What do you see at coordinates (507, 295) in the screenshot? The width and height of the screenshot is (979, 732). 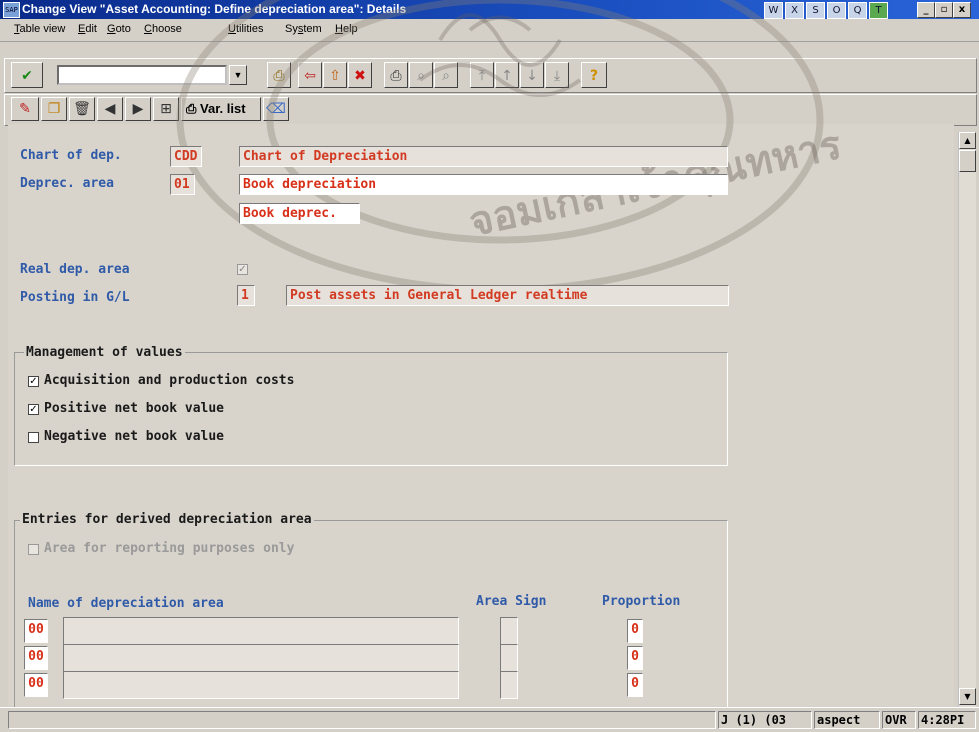 I see `posting-gl-text: Post assets in General Ledger realtime` at bounding box center [507, 295].